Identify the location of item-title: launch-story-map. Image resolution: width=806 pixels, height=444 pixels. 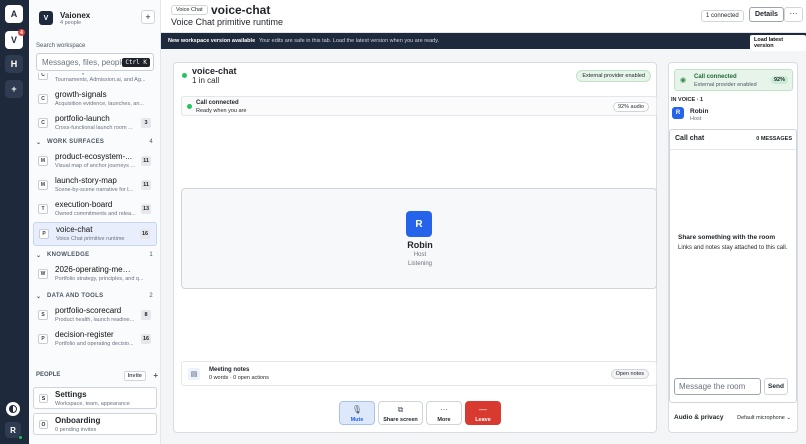
(86, 180).